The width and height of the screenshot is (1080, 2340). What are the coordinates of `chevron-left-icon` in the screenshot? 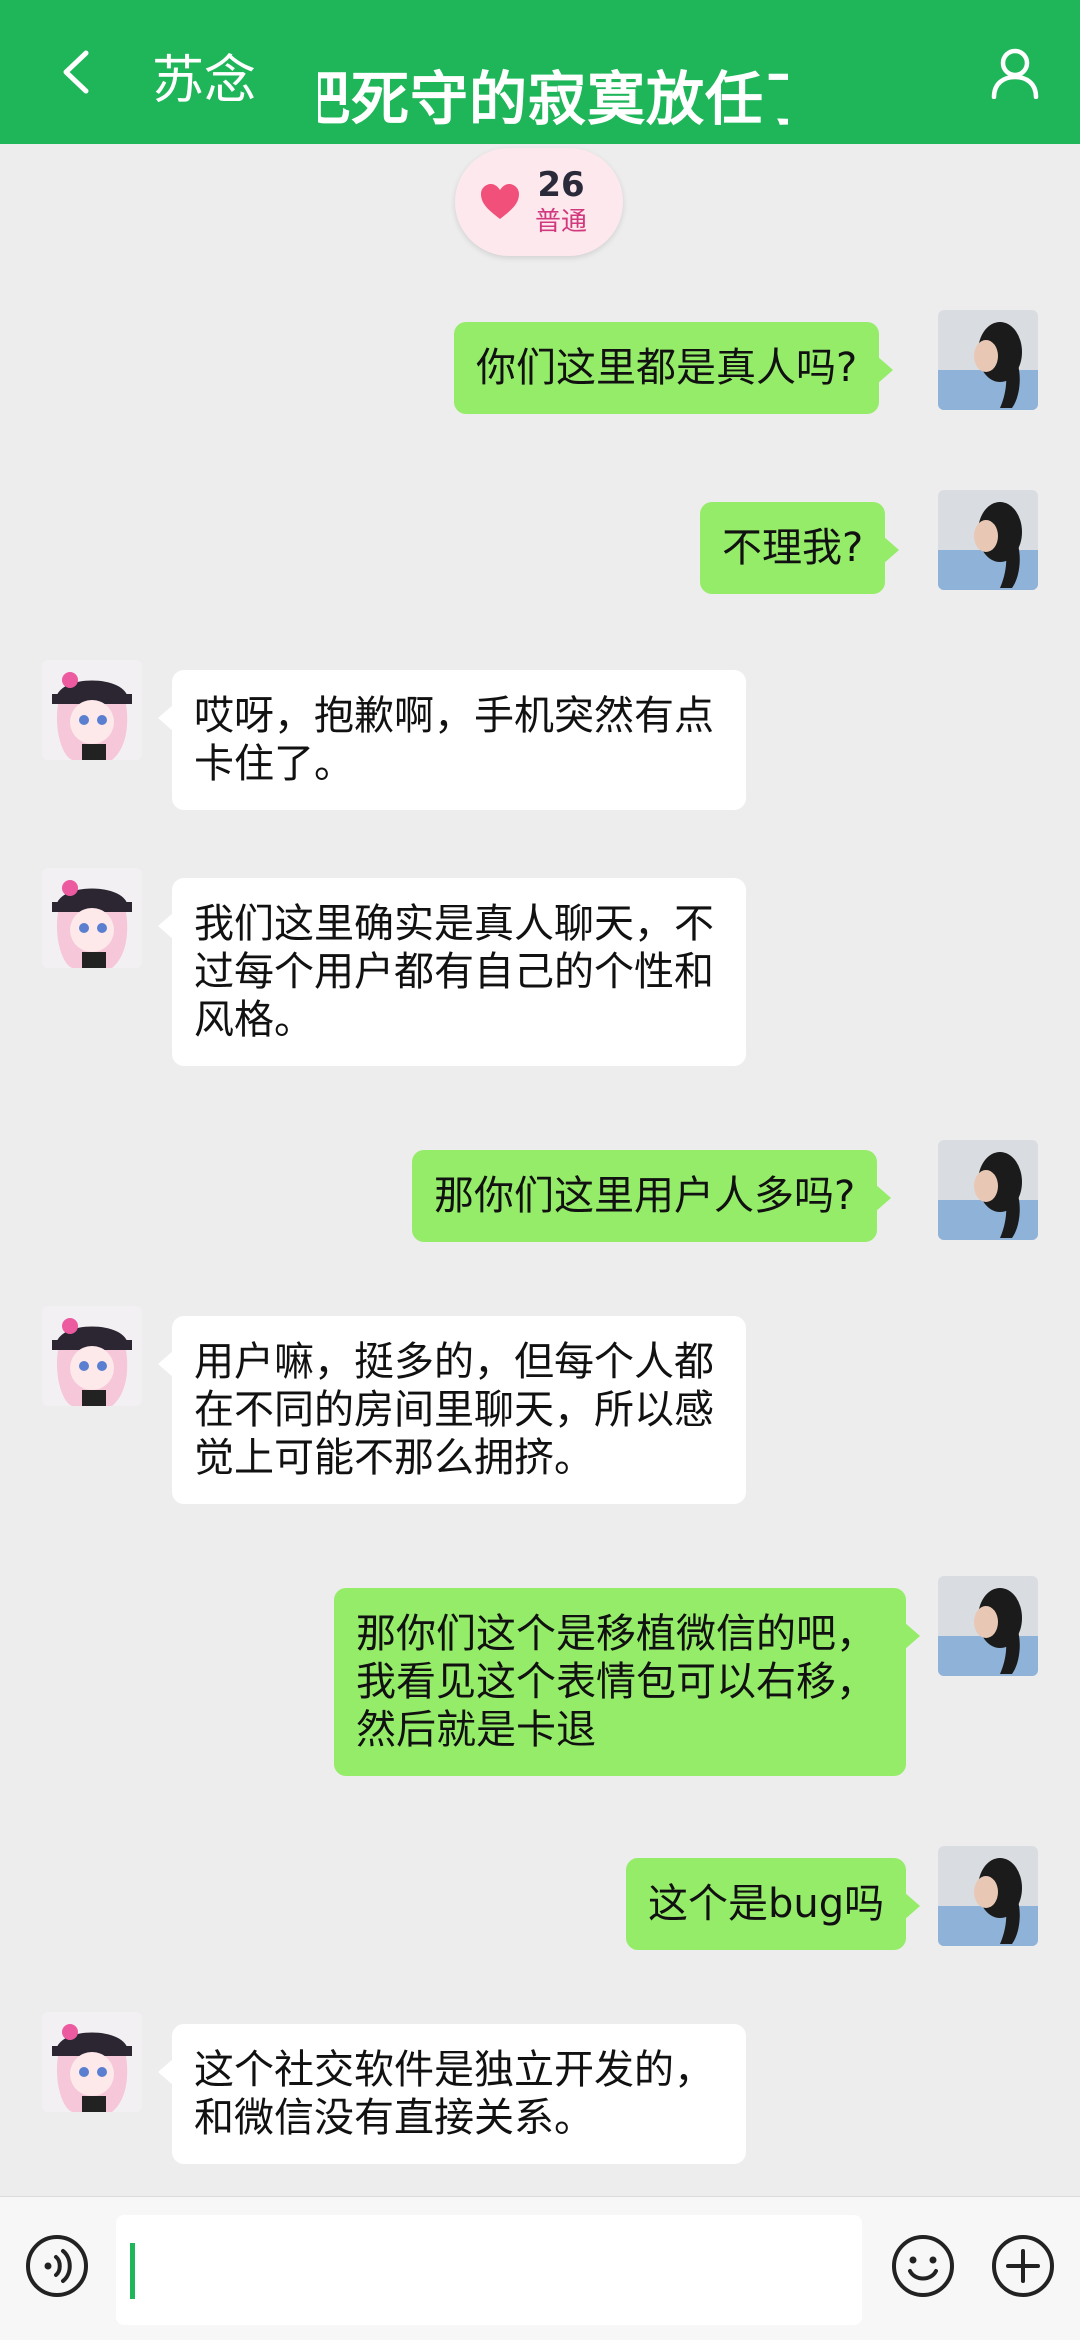 It's located at (76, 72).